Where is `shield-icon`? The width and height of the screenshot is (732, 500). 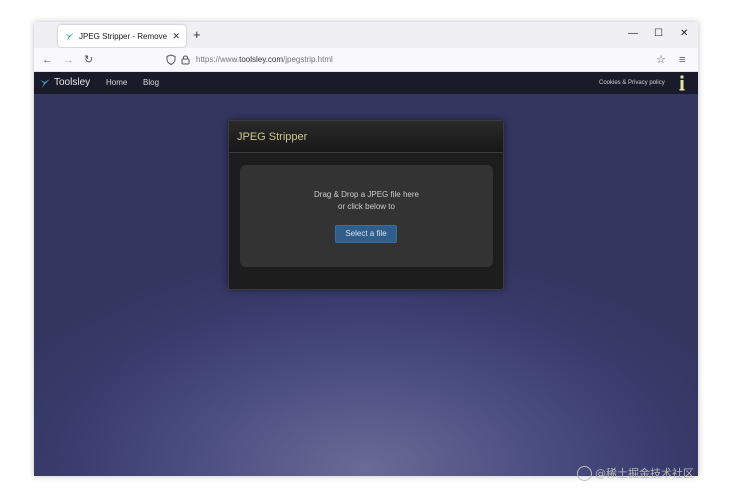 shield-icon is located at coordinates (171, 59).